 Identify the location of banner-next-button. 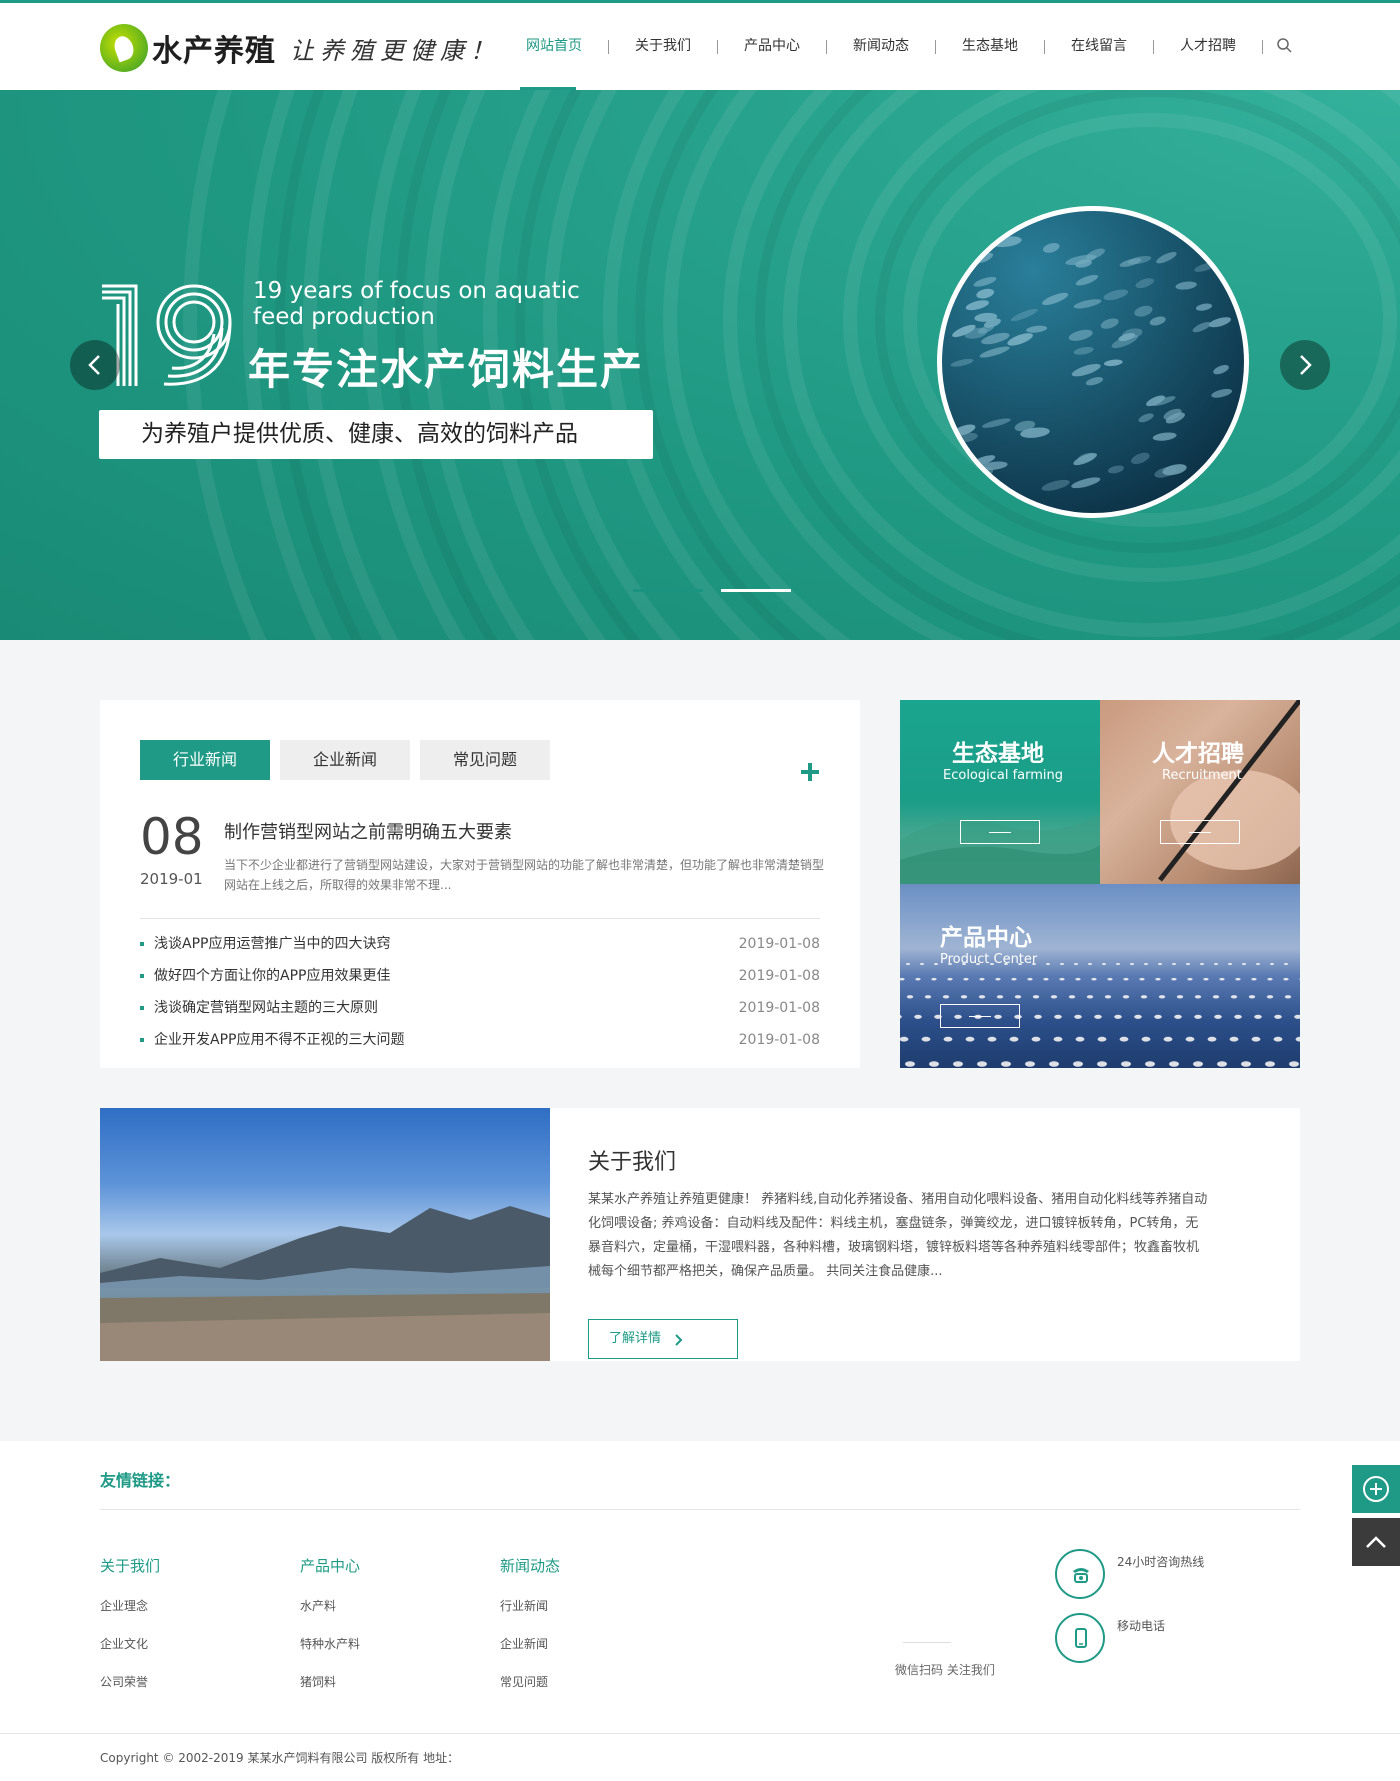
(1305, 365).